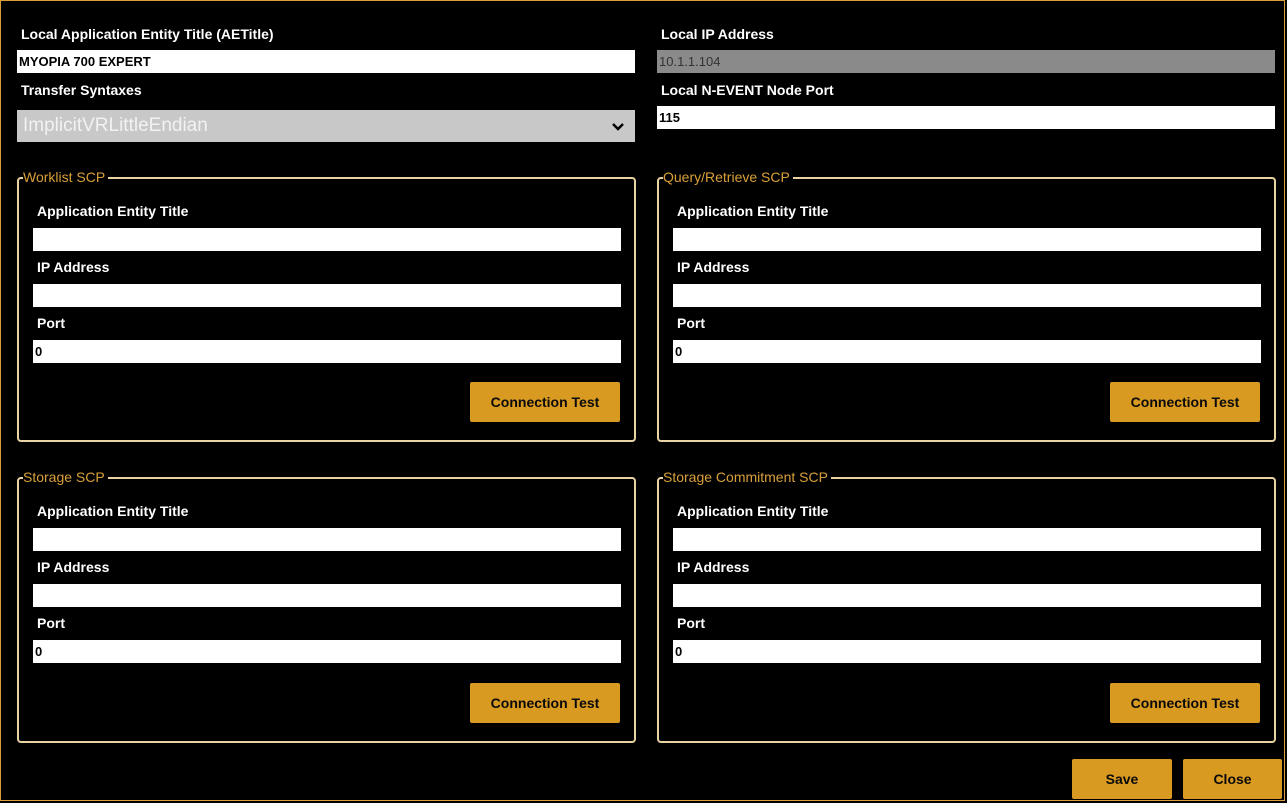 The height and width of the screenshot is (803, 1287). Describe the element at coordinates (967, 351) in the screenshot. I see `query-port-input` at that location.